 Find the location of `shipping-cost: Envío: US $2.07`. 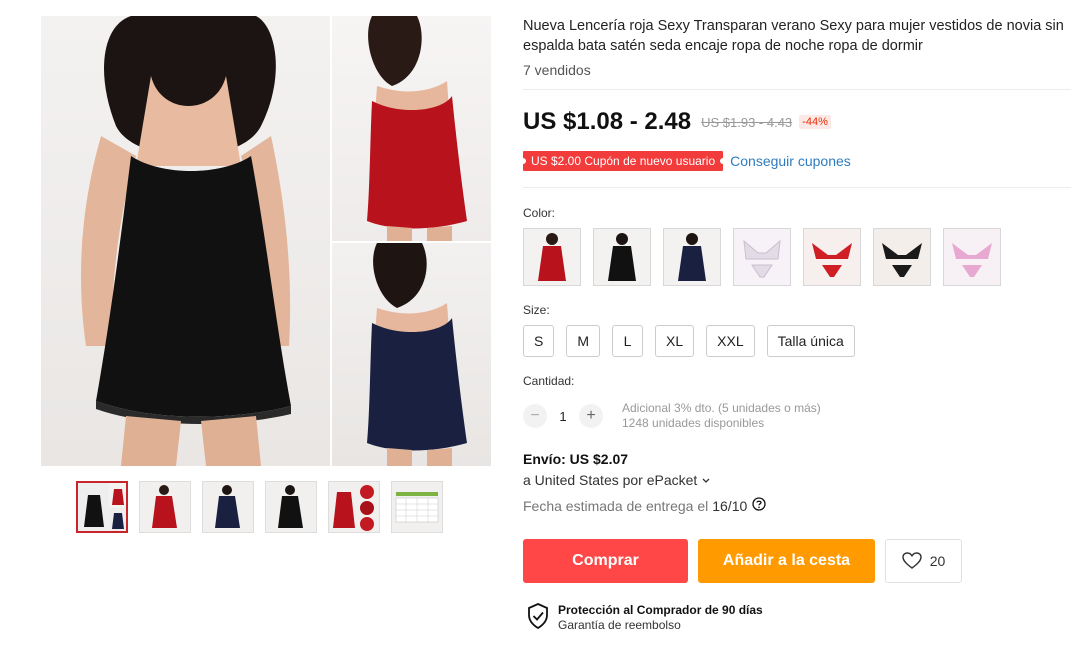

shipping-cost: Envío: US $2.07 is located at coordinates (576, 459).